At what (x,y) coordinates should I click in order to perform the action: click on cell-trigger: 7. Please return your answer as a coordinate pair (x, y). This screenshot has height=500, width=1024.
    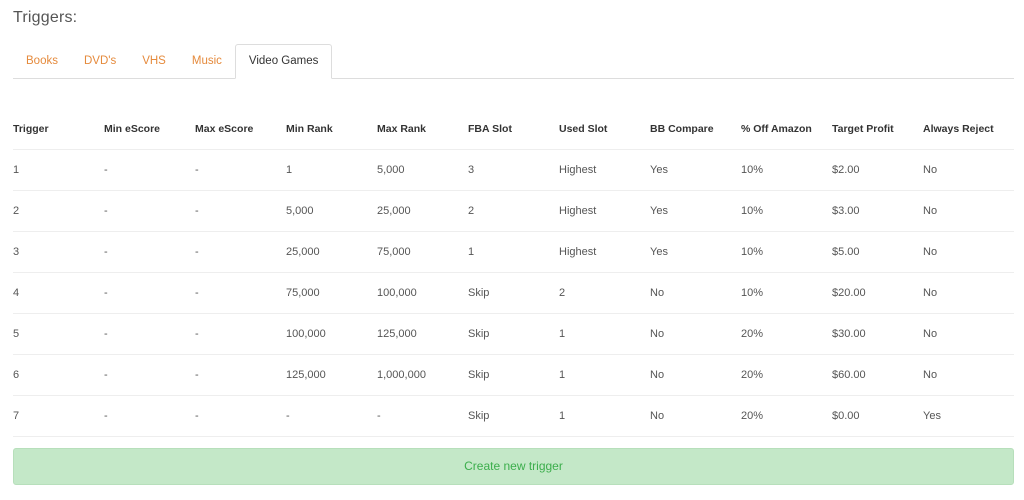
    Looking at the image, I should click on (58, 416).